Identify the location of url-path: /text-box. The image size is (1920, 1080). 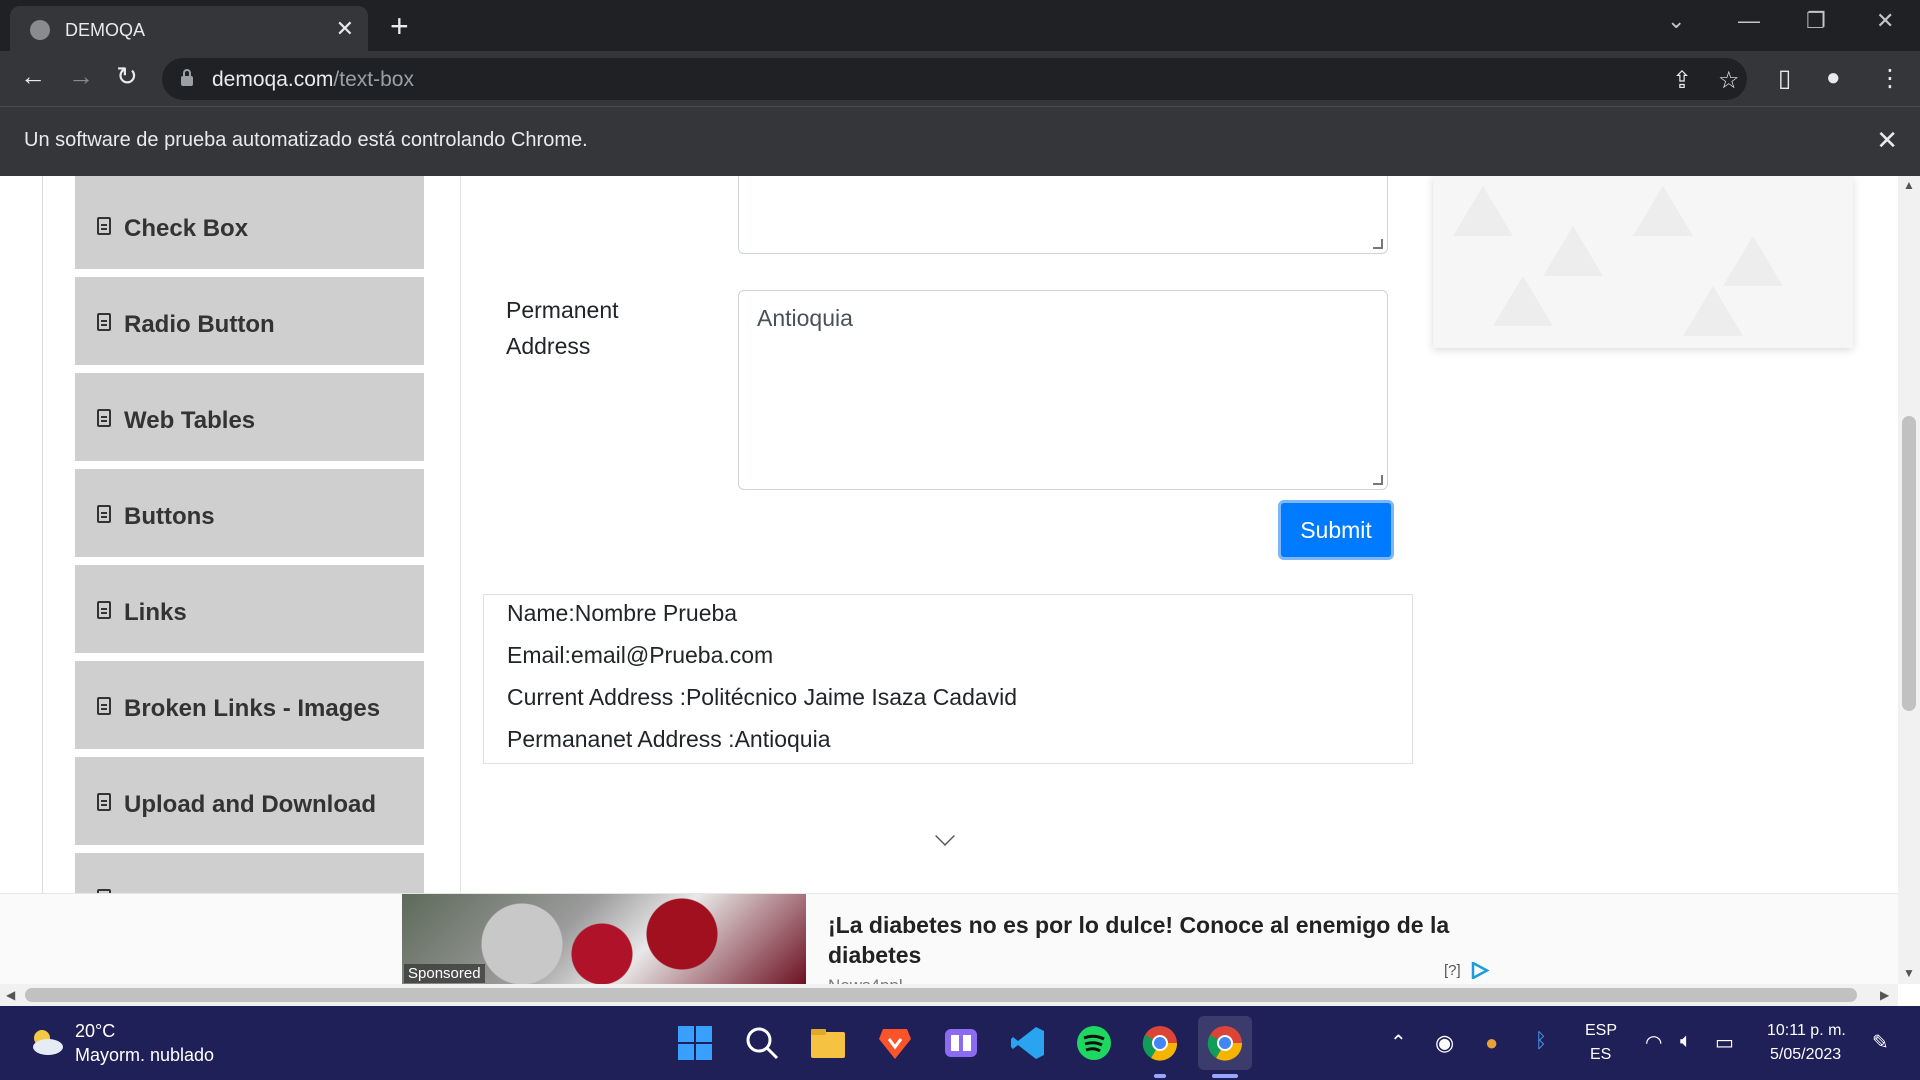
(373, 79).